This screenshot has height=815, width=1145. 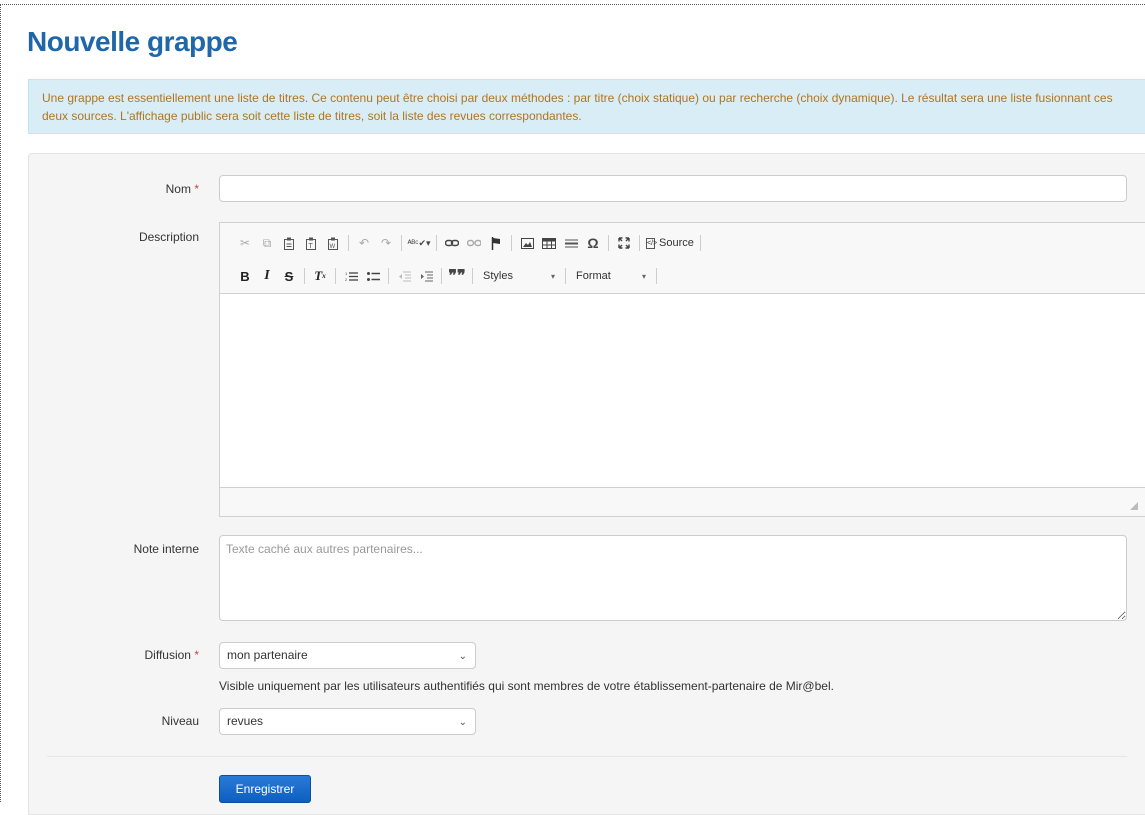 What do you see at coordinates (346, 273) in the screenshot?
I see `svg-text: 1` at bounding box center [346, 273].